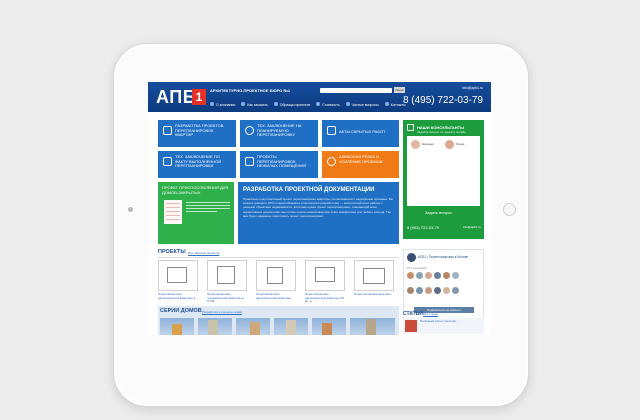  What do you see at coordinates (172, 252) in the screenshot?
I see `projects-title: ПРОЕКТЫ` at bounding box center [172, 252].